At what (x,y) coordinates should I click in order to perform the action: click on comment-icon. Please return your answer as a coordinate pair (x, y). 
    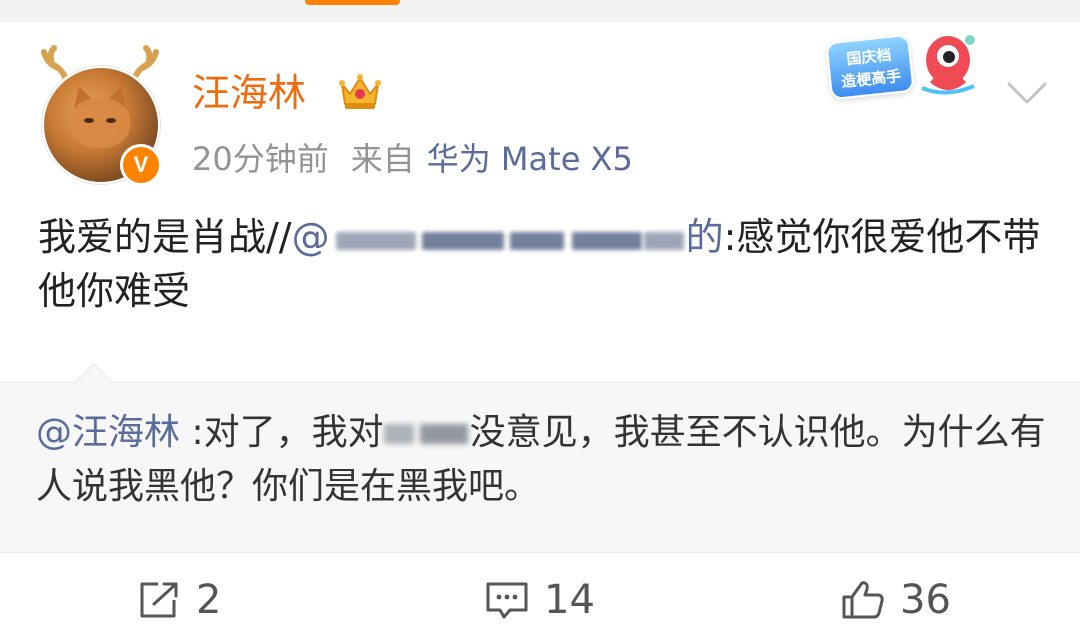
    Looking at the image, I should click on (507, 600).